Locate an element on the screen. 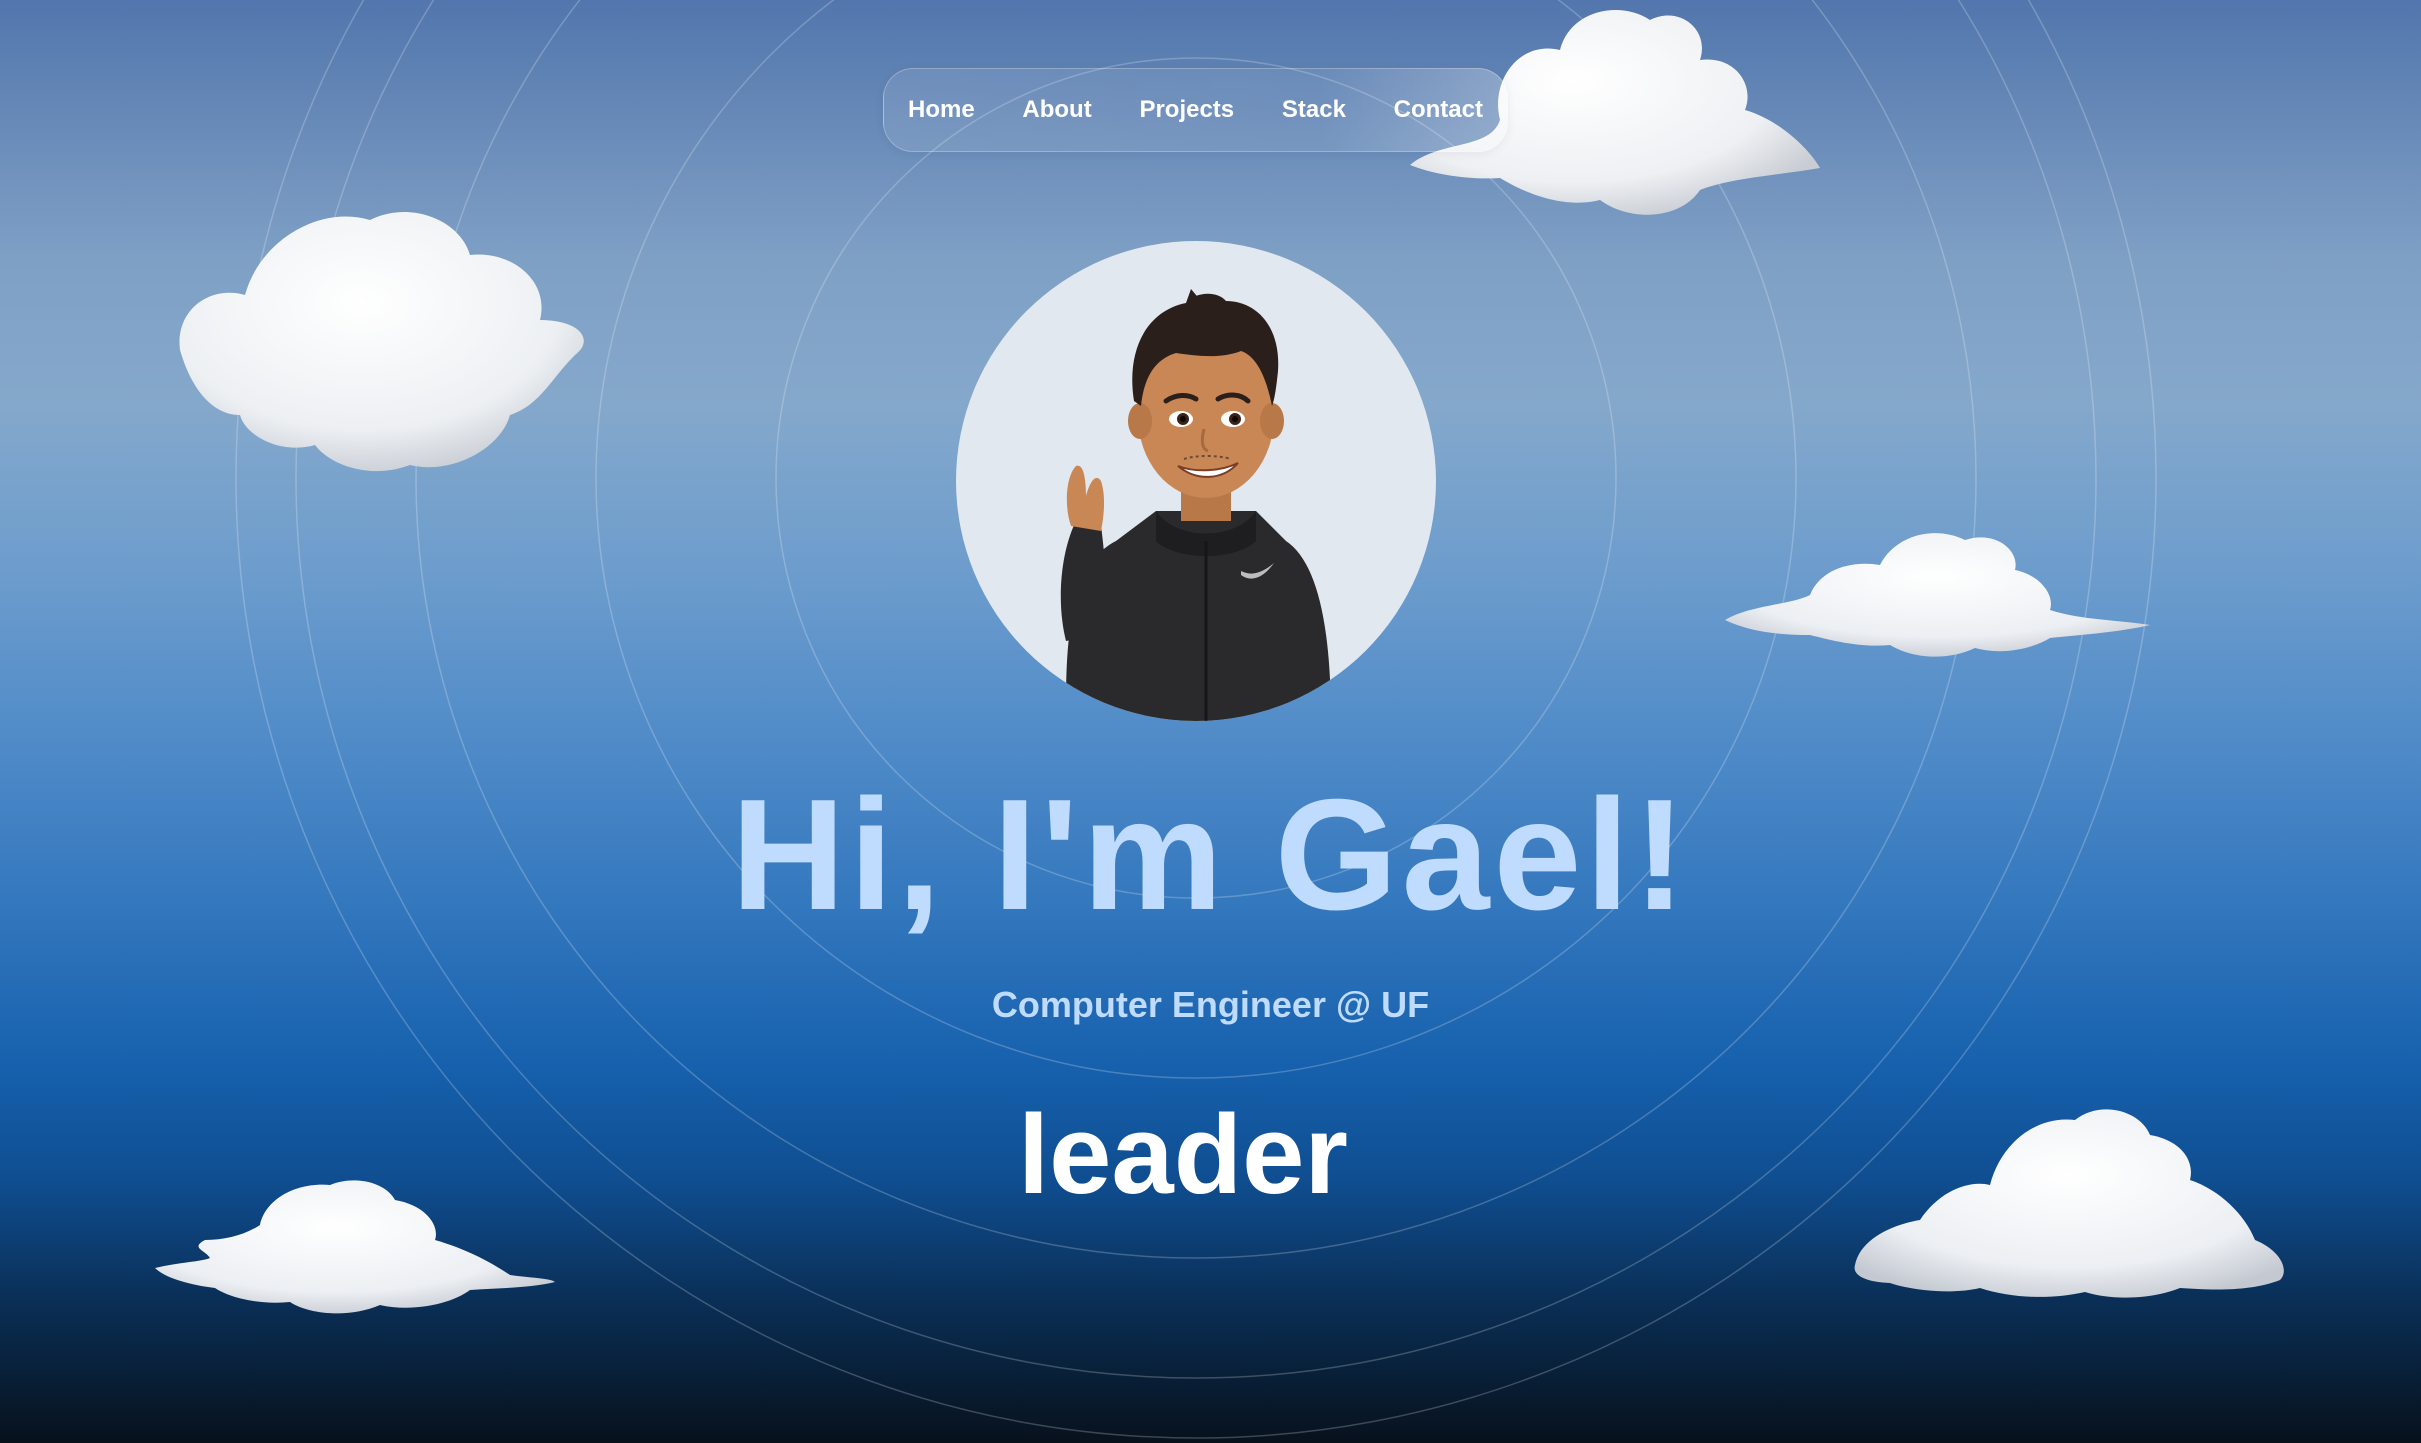  nav-projects-link: Projects is located at coordinates (1186, 110).